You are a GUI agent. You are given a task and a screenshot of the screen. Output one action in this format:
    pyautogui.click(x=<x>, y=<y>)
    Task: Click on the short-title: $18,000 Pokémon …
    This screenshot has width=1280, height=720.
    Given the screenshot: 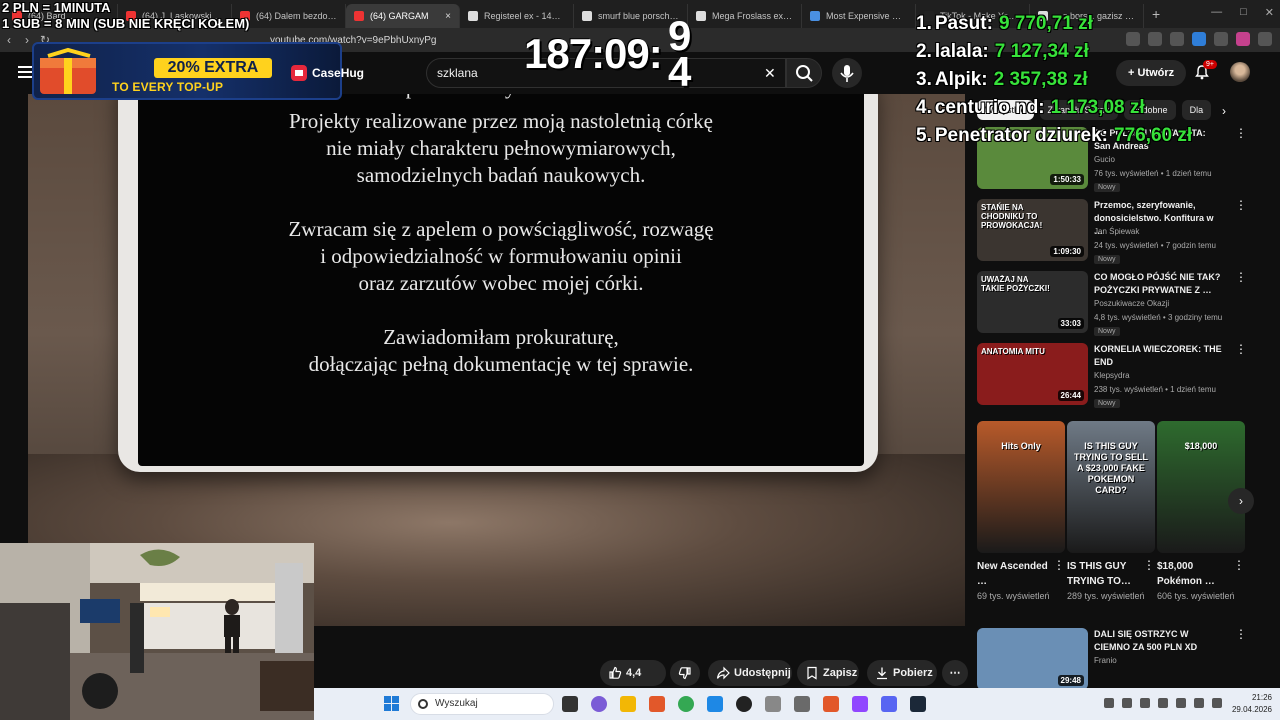 What is the action you would take?
    pyautogui.click(x=1194, y=574)
    